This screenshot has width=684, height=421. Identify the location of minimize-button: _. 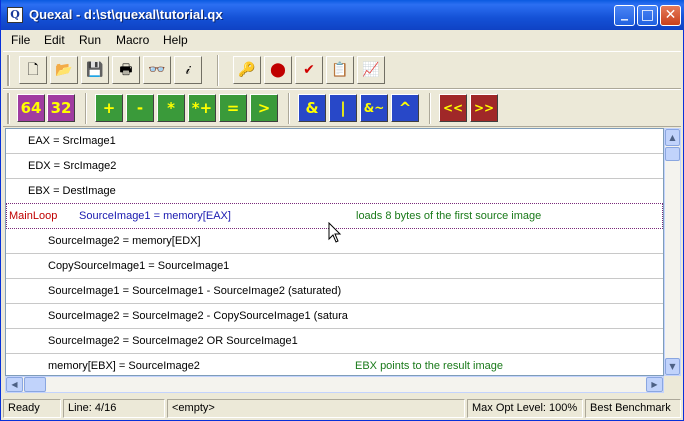
(624, 15).